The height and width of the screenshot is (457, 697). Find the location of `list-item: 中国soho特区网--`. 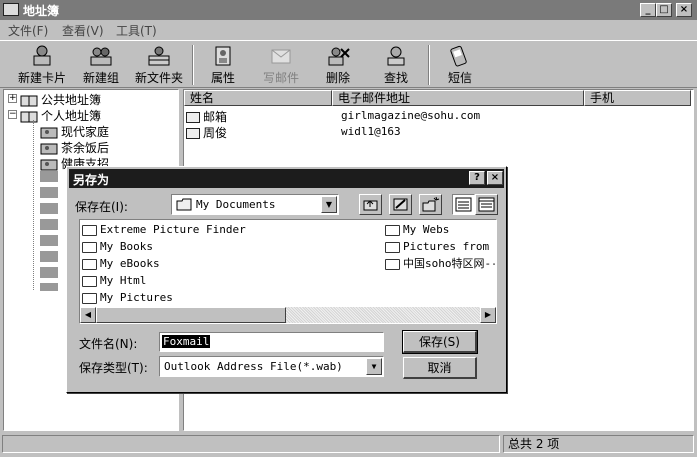

list-item: 中国soho特区网-- is located at coordinates (440, 264).